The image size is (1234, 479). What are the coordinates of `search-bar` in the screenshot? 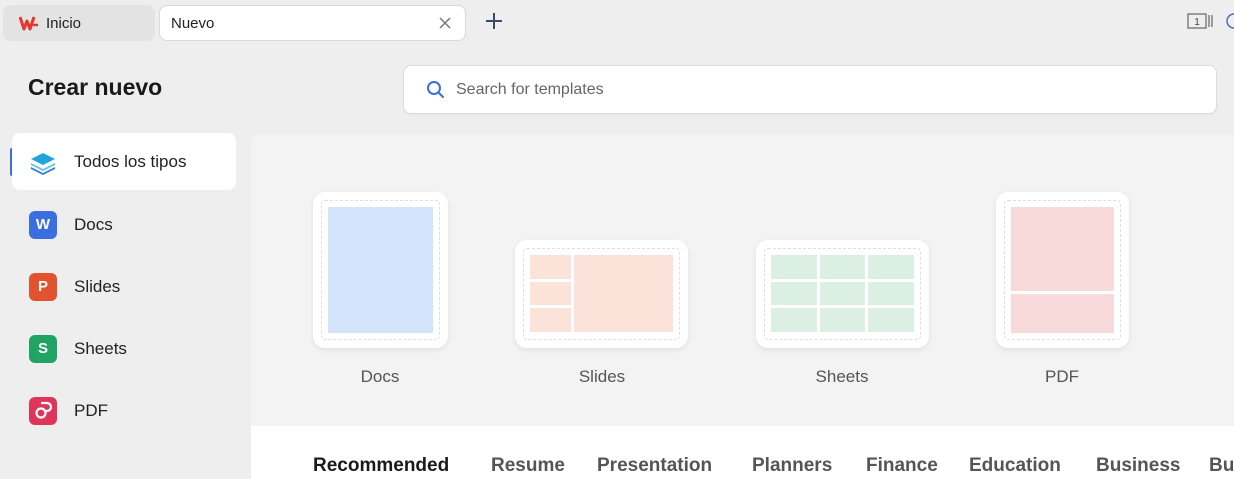 It's located at (810, 89).